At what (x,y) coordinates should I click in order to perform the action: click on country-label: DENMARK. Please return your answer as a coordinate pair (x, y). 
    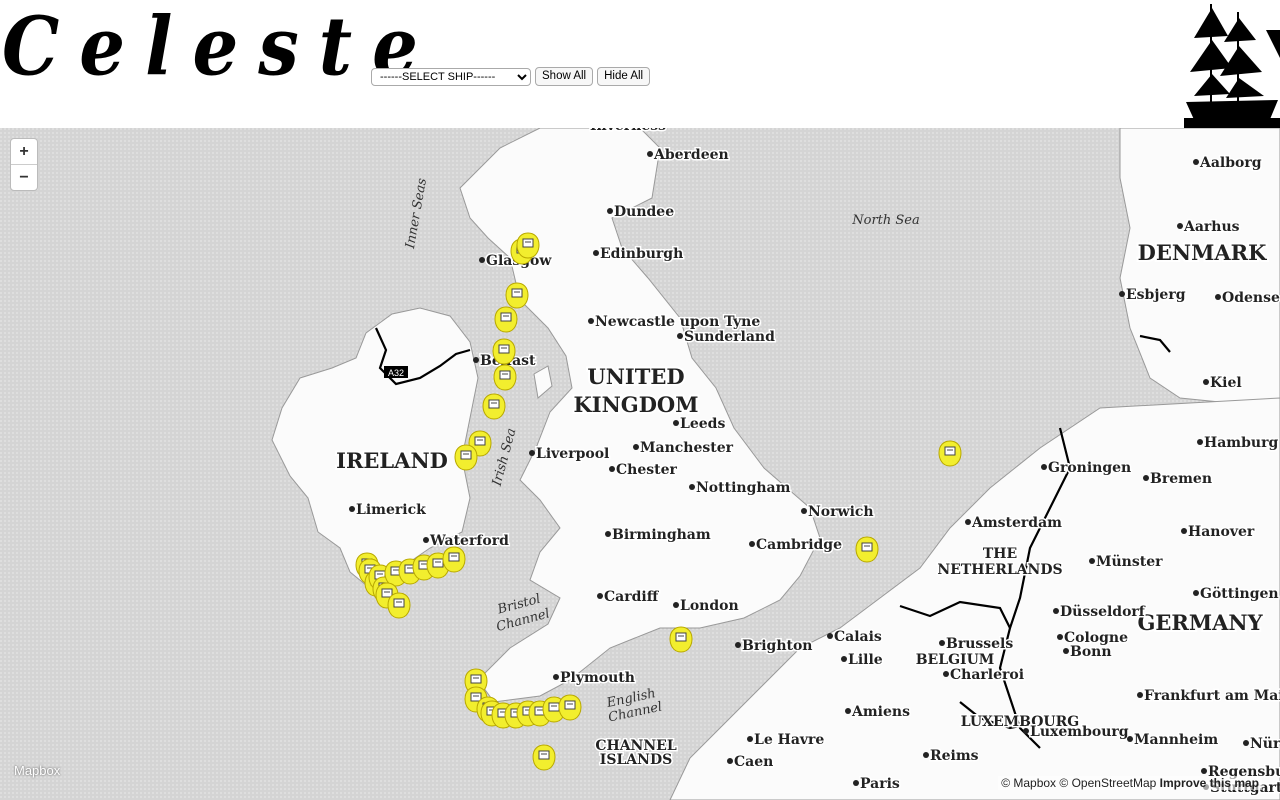
    Looking at the image, I should click on (1202, 252).